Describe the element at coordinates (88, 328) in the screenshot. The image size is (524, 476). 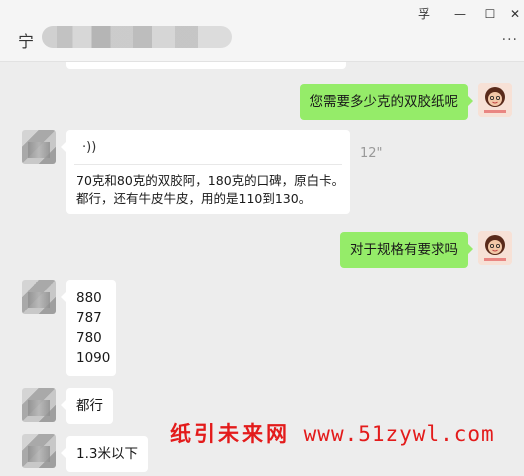
I see `received-message-bubble: 880 787 780 1090` at that location.